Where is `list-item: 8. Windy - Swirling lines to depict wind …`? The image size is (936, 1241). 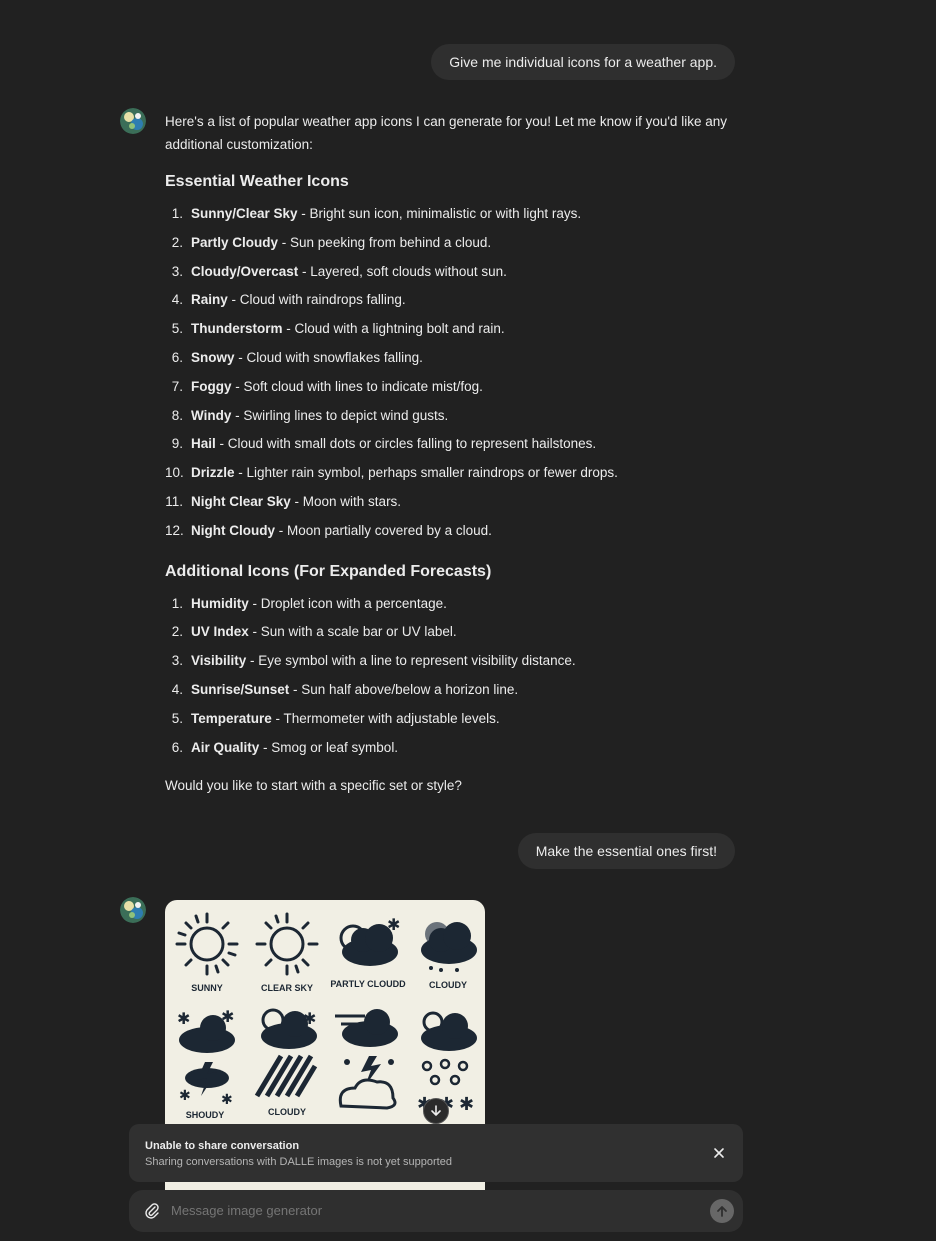
list-item: 8. Windy - Swirling lines to depict wind … is located at coordinates (455, 416).